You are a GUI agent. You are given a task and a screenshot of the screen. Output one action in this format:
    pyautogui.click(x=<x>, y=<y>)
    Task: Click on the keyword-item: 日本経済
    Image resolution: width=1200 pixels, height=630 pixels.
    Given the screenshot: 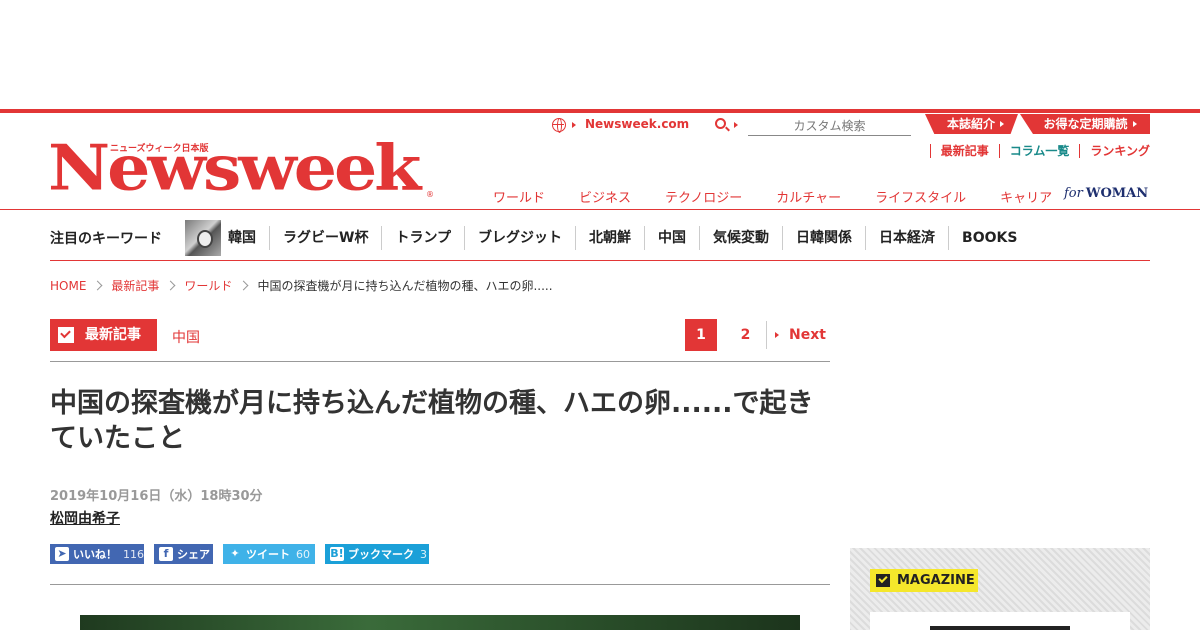 What is the action you would take?
    pyautogui.click(x=908, y=238)
    